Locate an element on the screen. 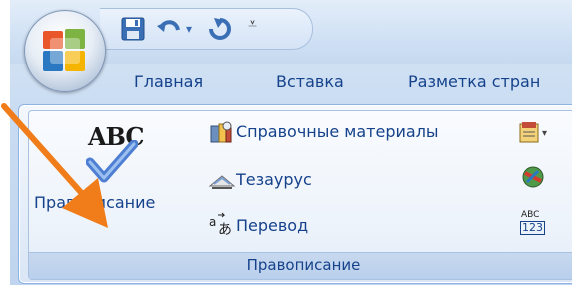  tab-insert: Вставка is located at coordinates (310, 85).